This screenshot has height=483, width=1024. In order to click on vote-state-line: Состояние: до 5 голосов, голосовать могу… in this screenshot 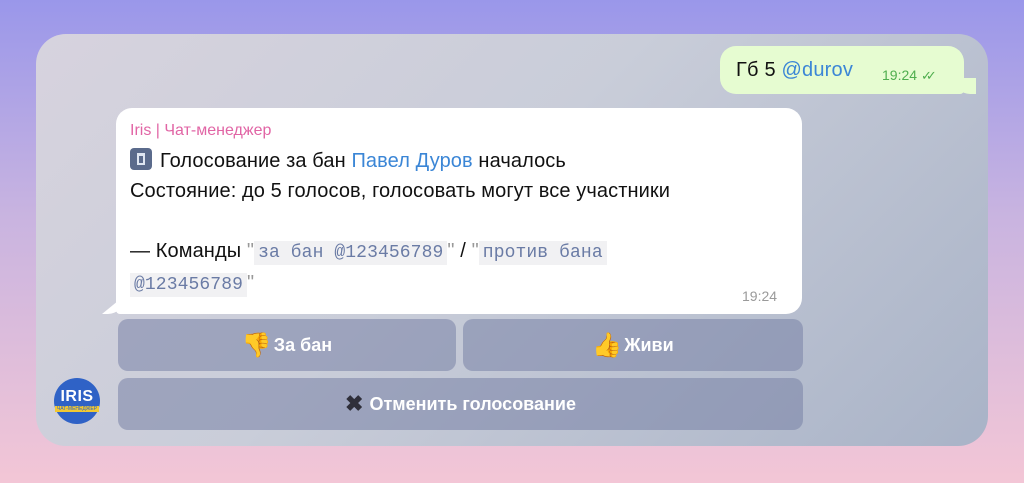, I will do `click(400, 191)`.